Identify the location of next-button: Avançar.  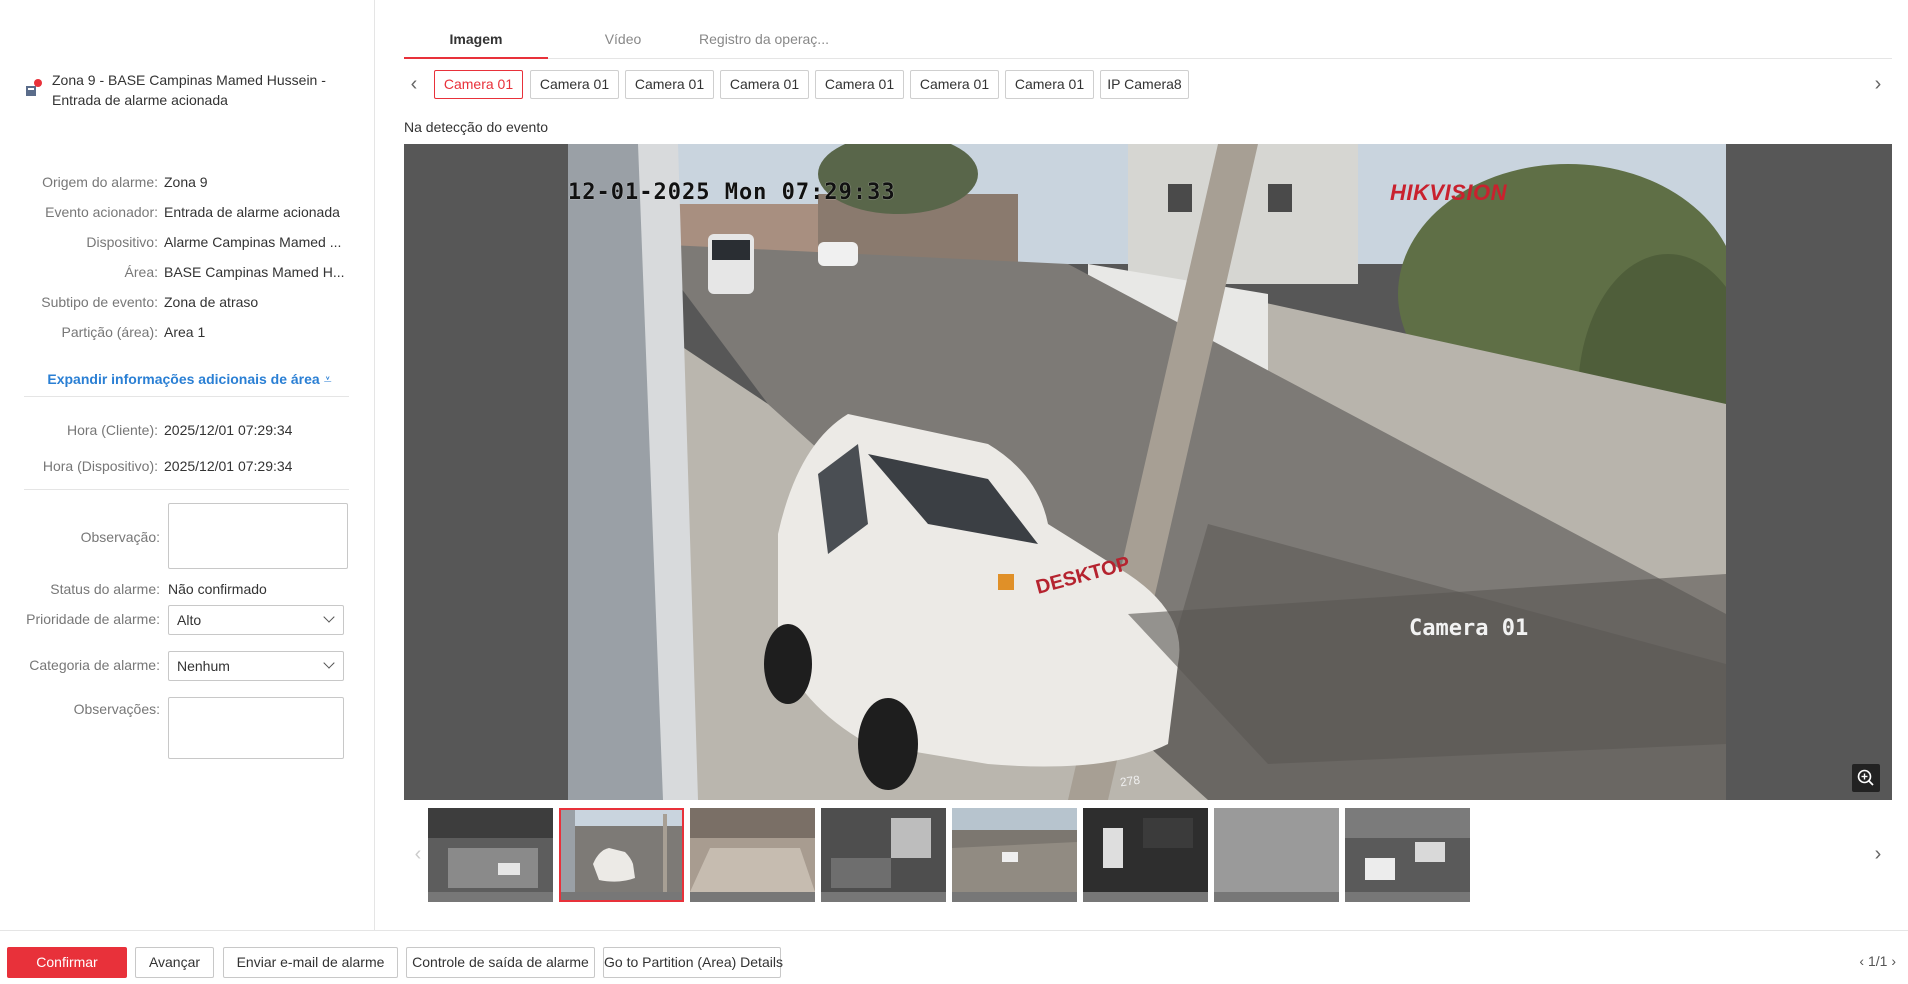
(174, 962).